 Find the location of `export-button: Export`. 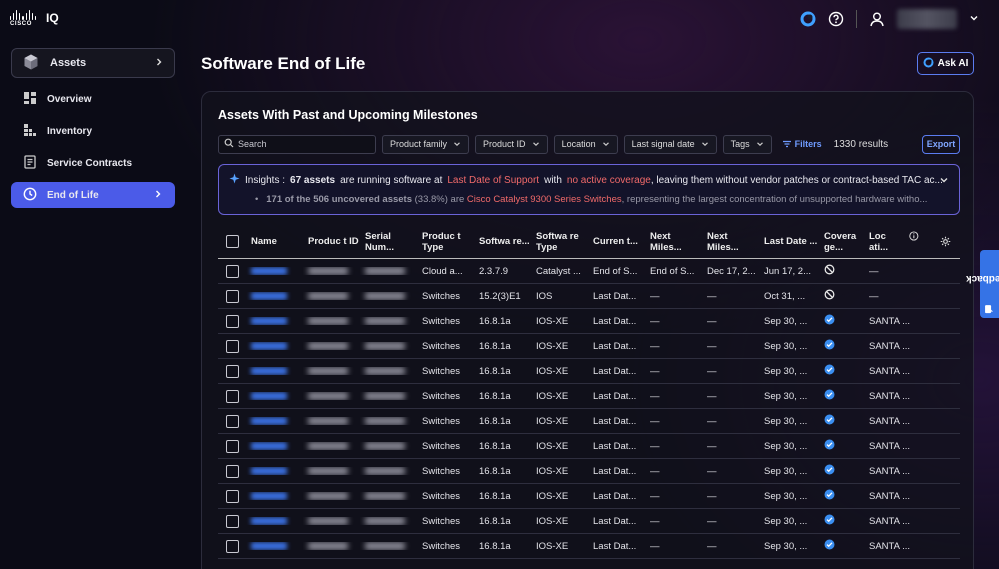

export-button: Export is located at coordinates (941, 144).